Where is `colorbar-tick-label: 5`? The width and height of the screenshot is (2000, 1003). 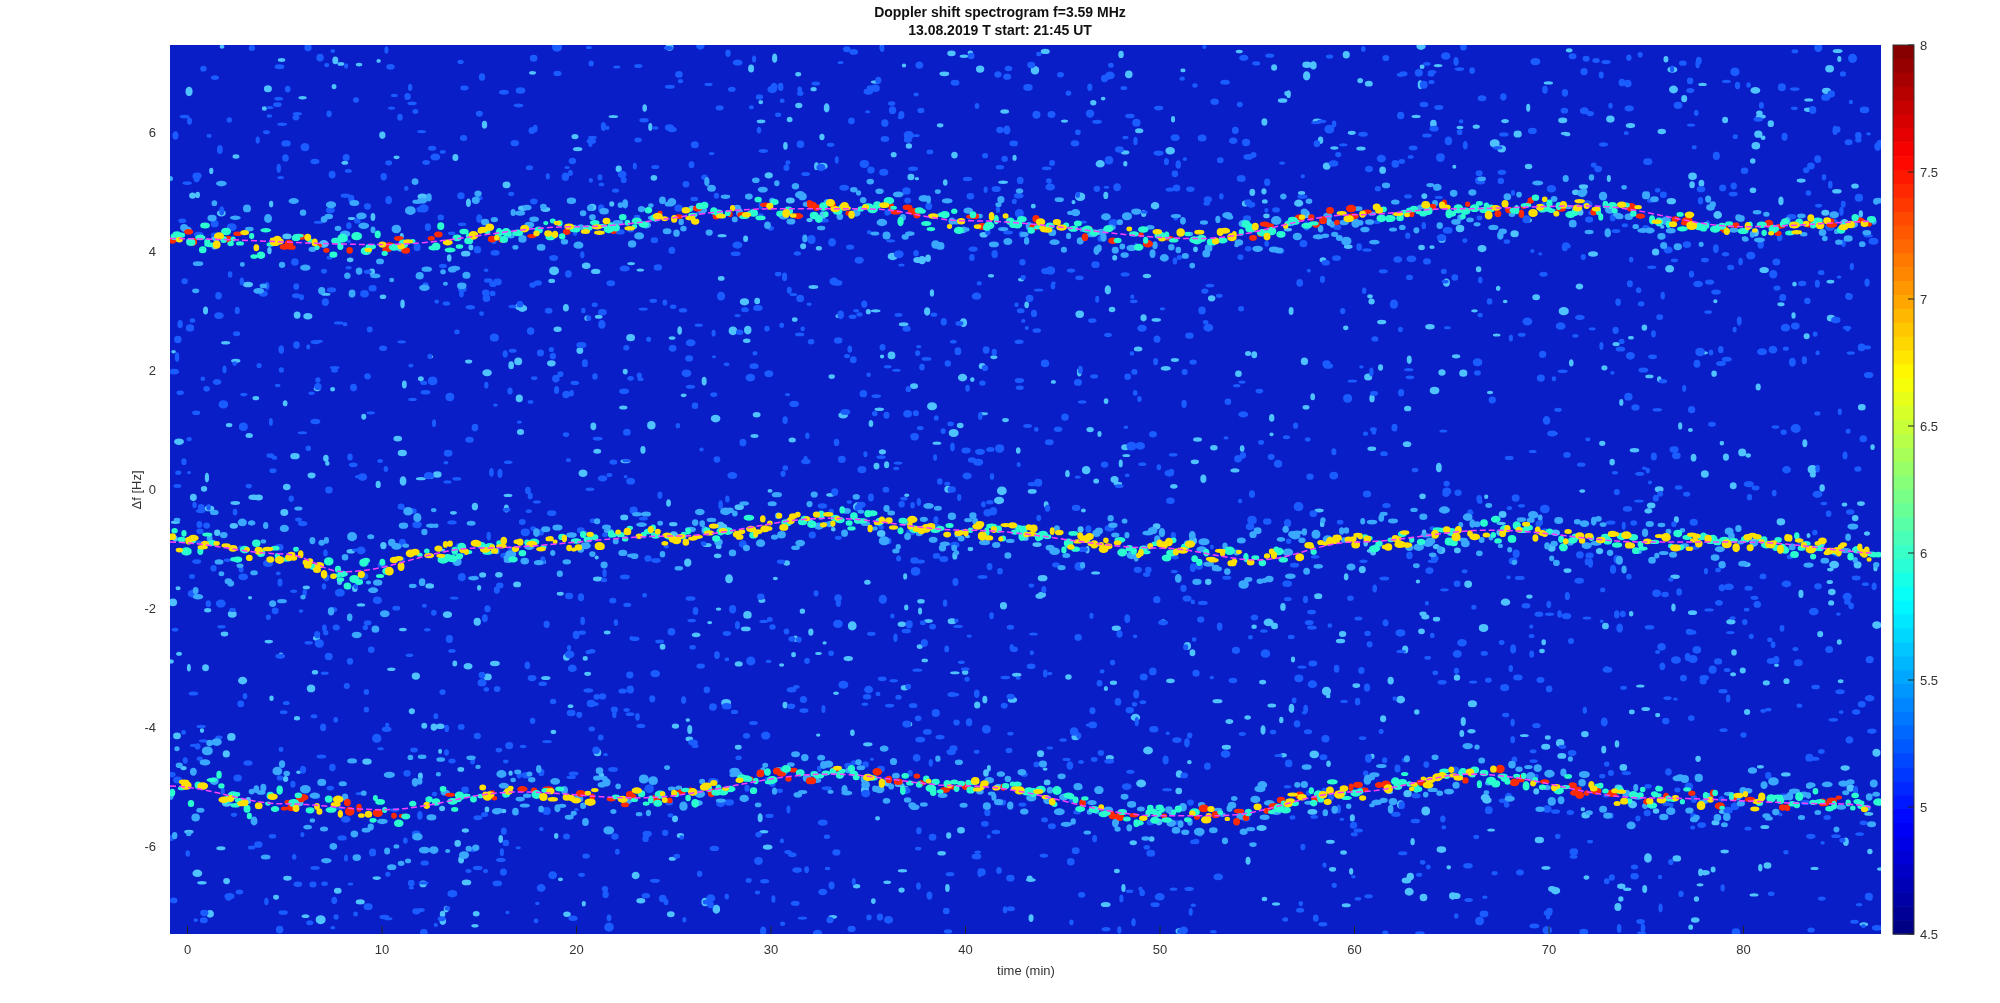 colorbar-tick-label: 5 is located at coordinates (1924, 807).